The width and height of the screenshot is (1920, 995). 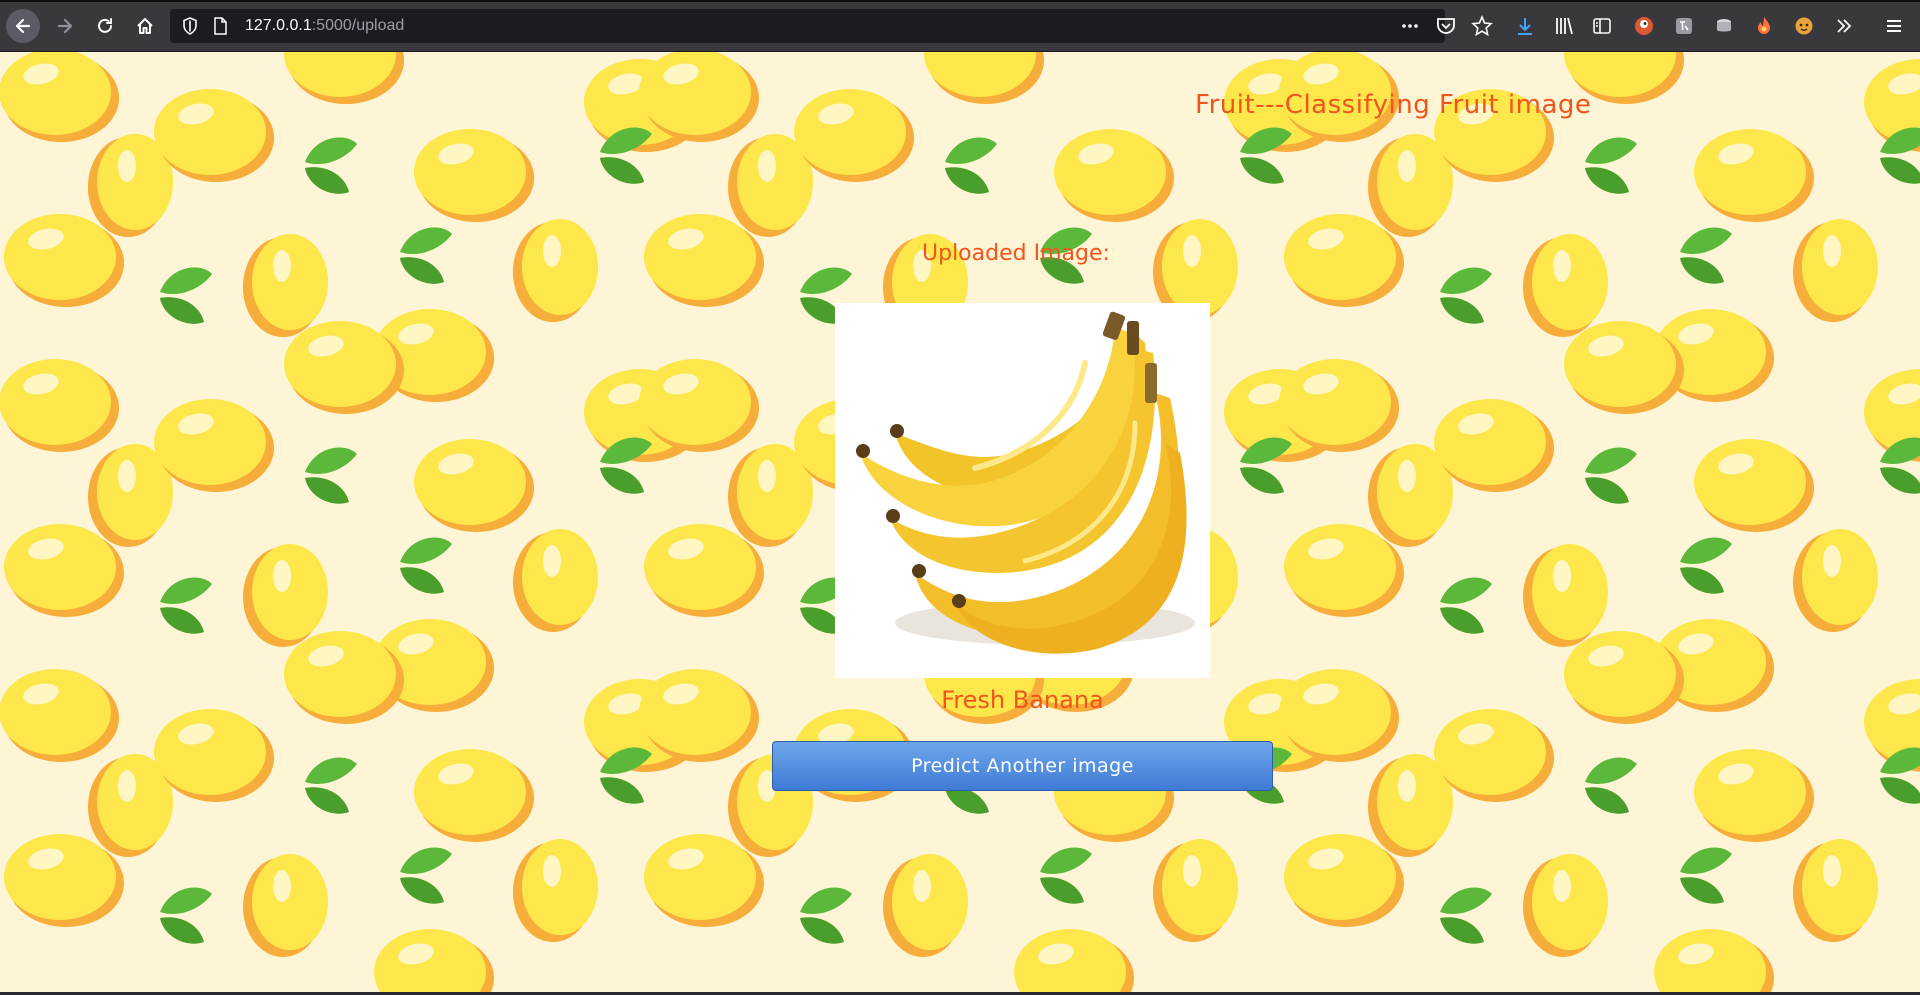 What do you see at coordinates (1410, 26) in the screenshot?
I see `more-icon` at bounding box center [1410, 26].